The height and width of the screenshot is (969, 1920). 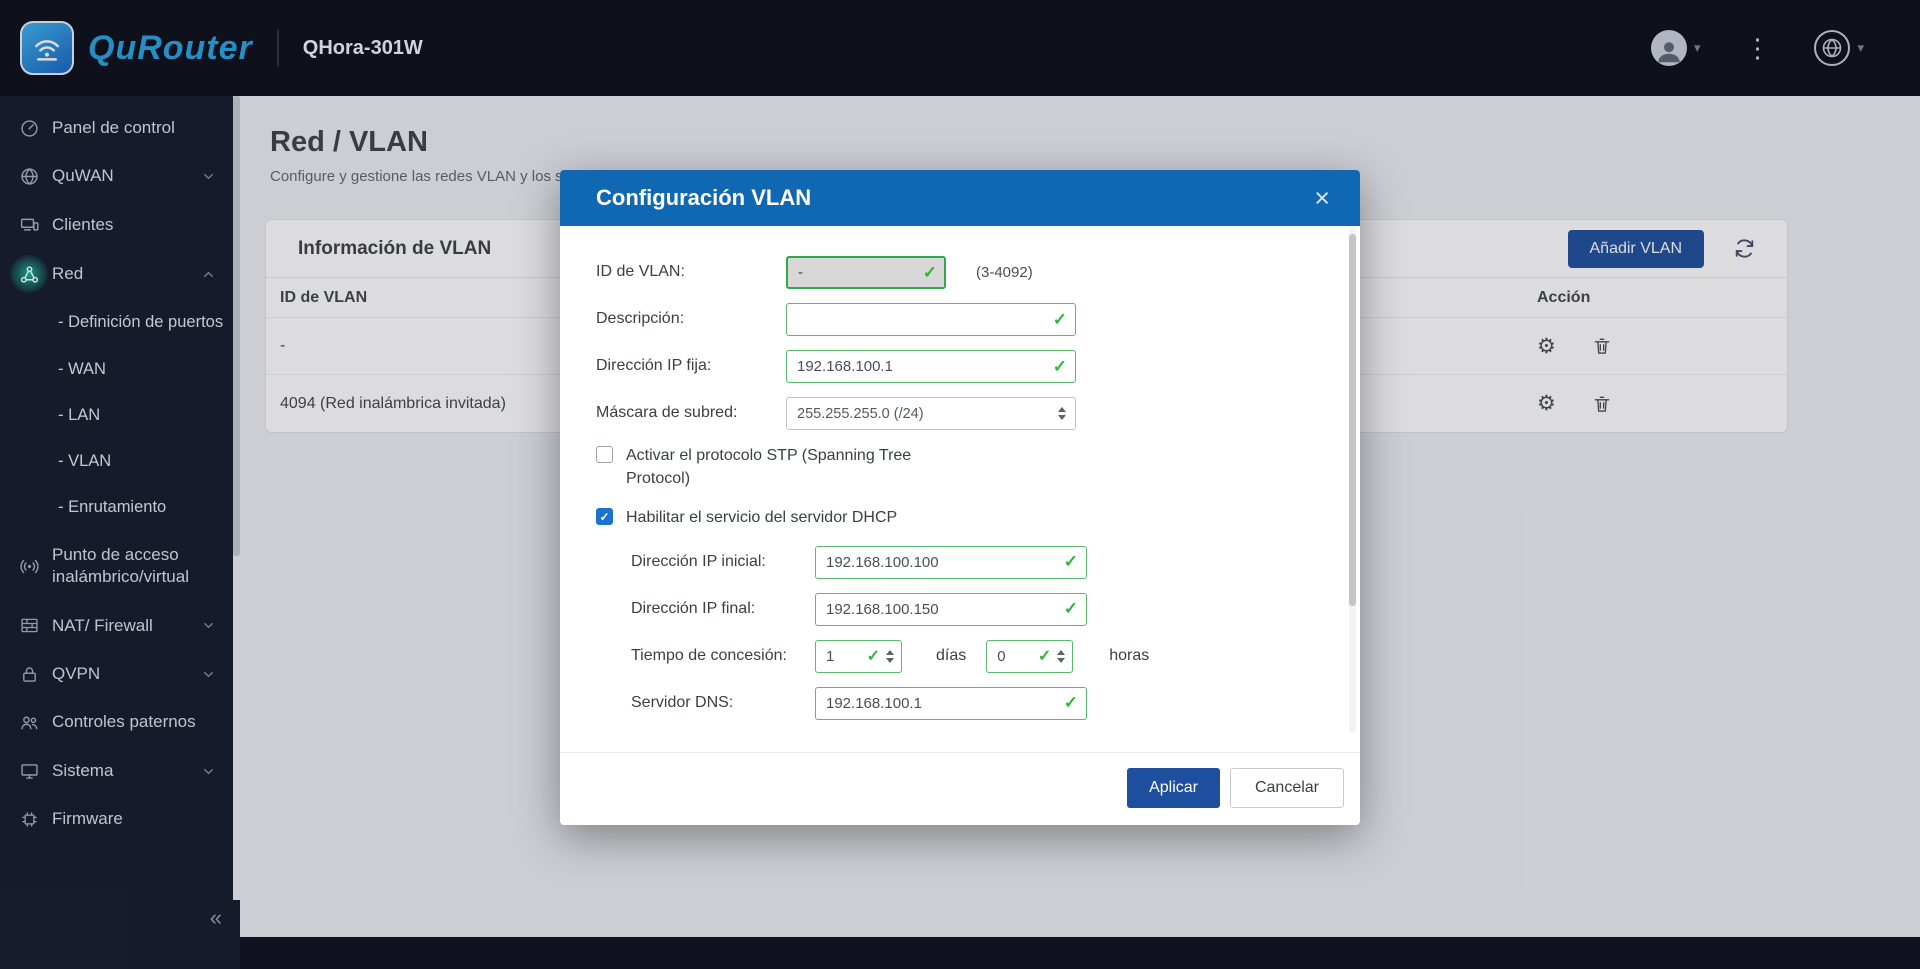 I want to click on fixed-ip-input, so click(x=931, y=366).